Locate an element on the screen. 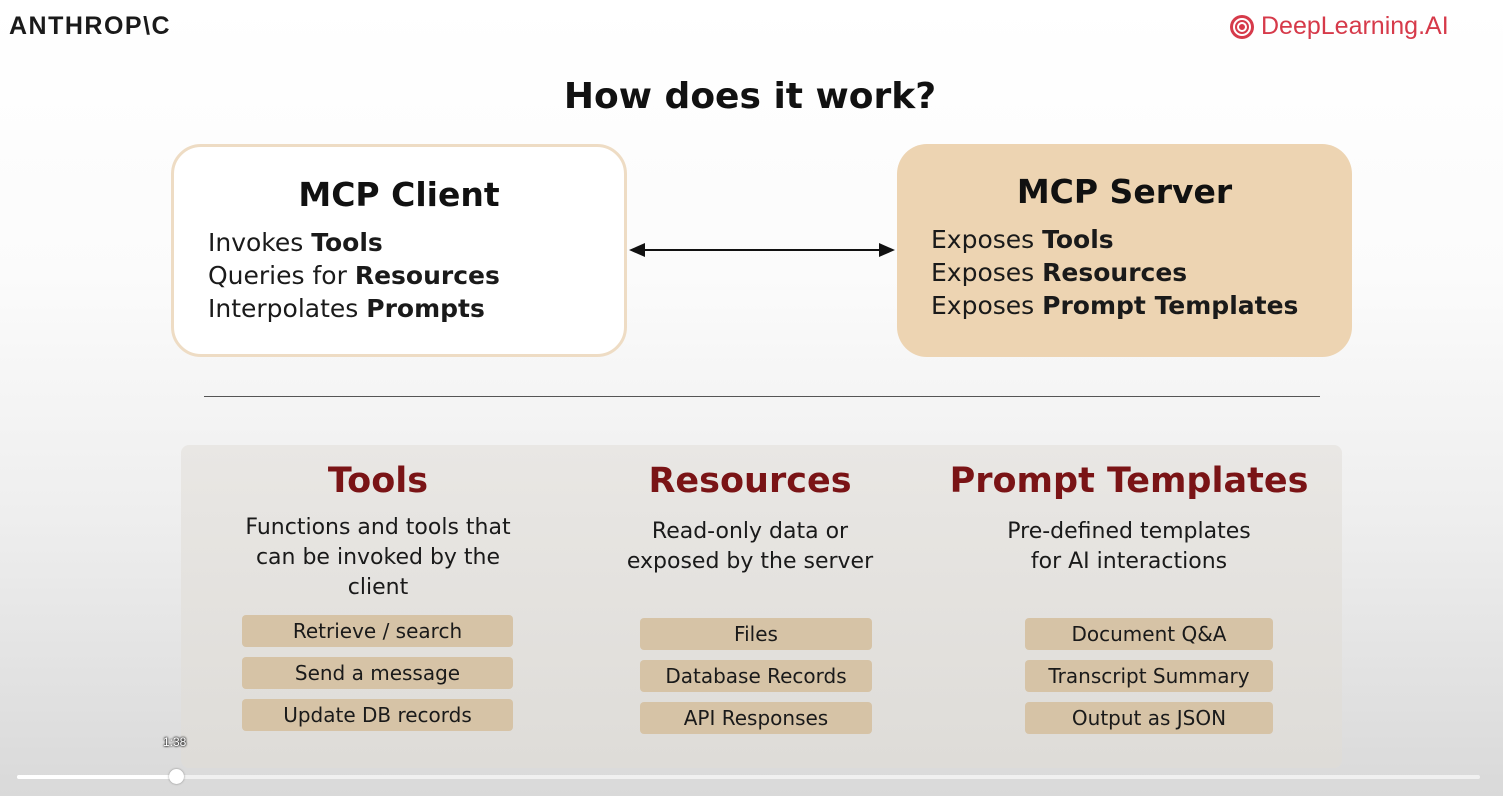 The width and height of the screenshot is (1503, 796). deeplearning-wordmark: DeepLearning.AI is located at coordinates (1355, 26).